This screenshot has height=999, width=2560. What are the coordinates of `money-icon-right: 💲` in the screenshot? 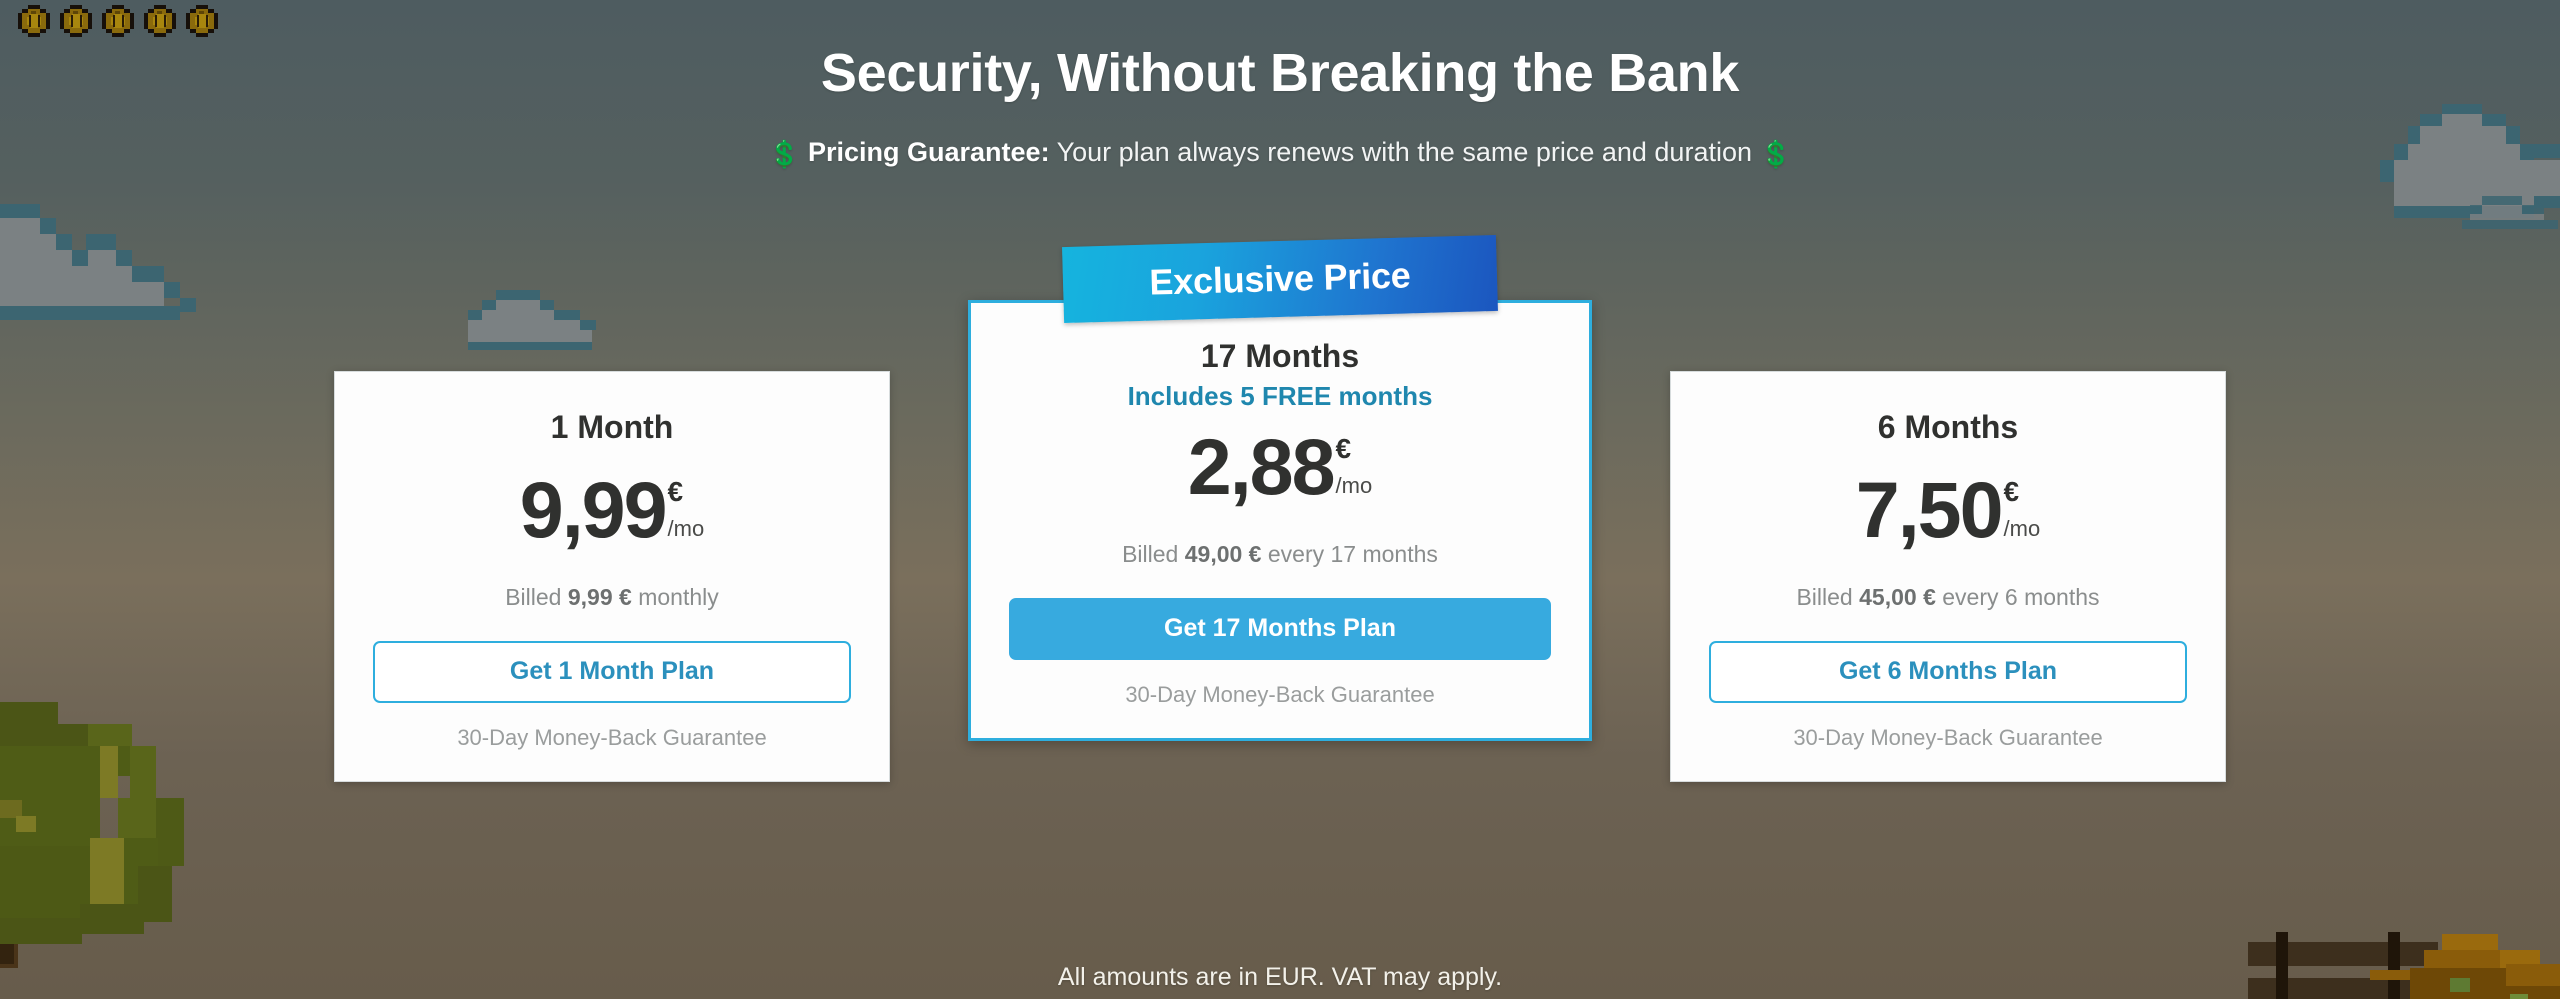 It's located at (1775, 154).